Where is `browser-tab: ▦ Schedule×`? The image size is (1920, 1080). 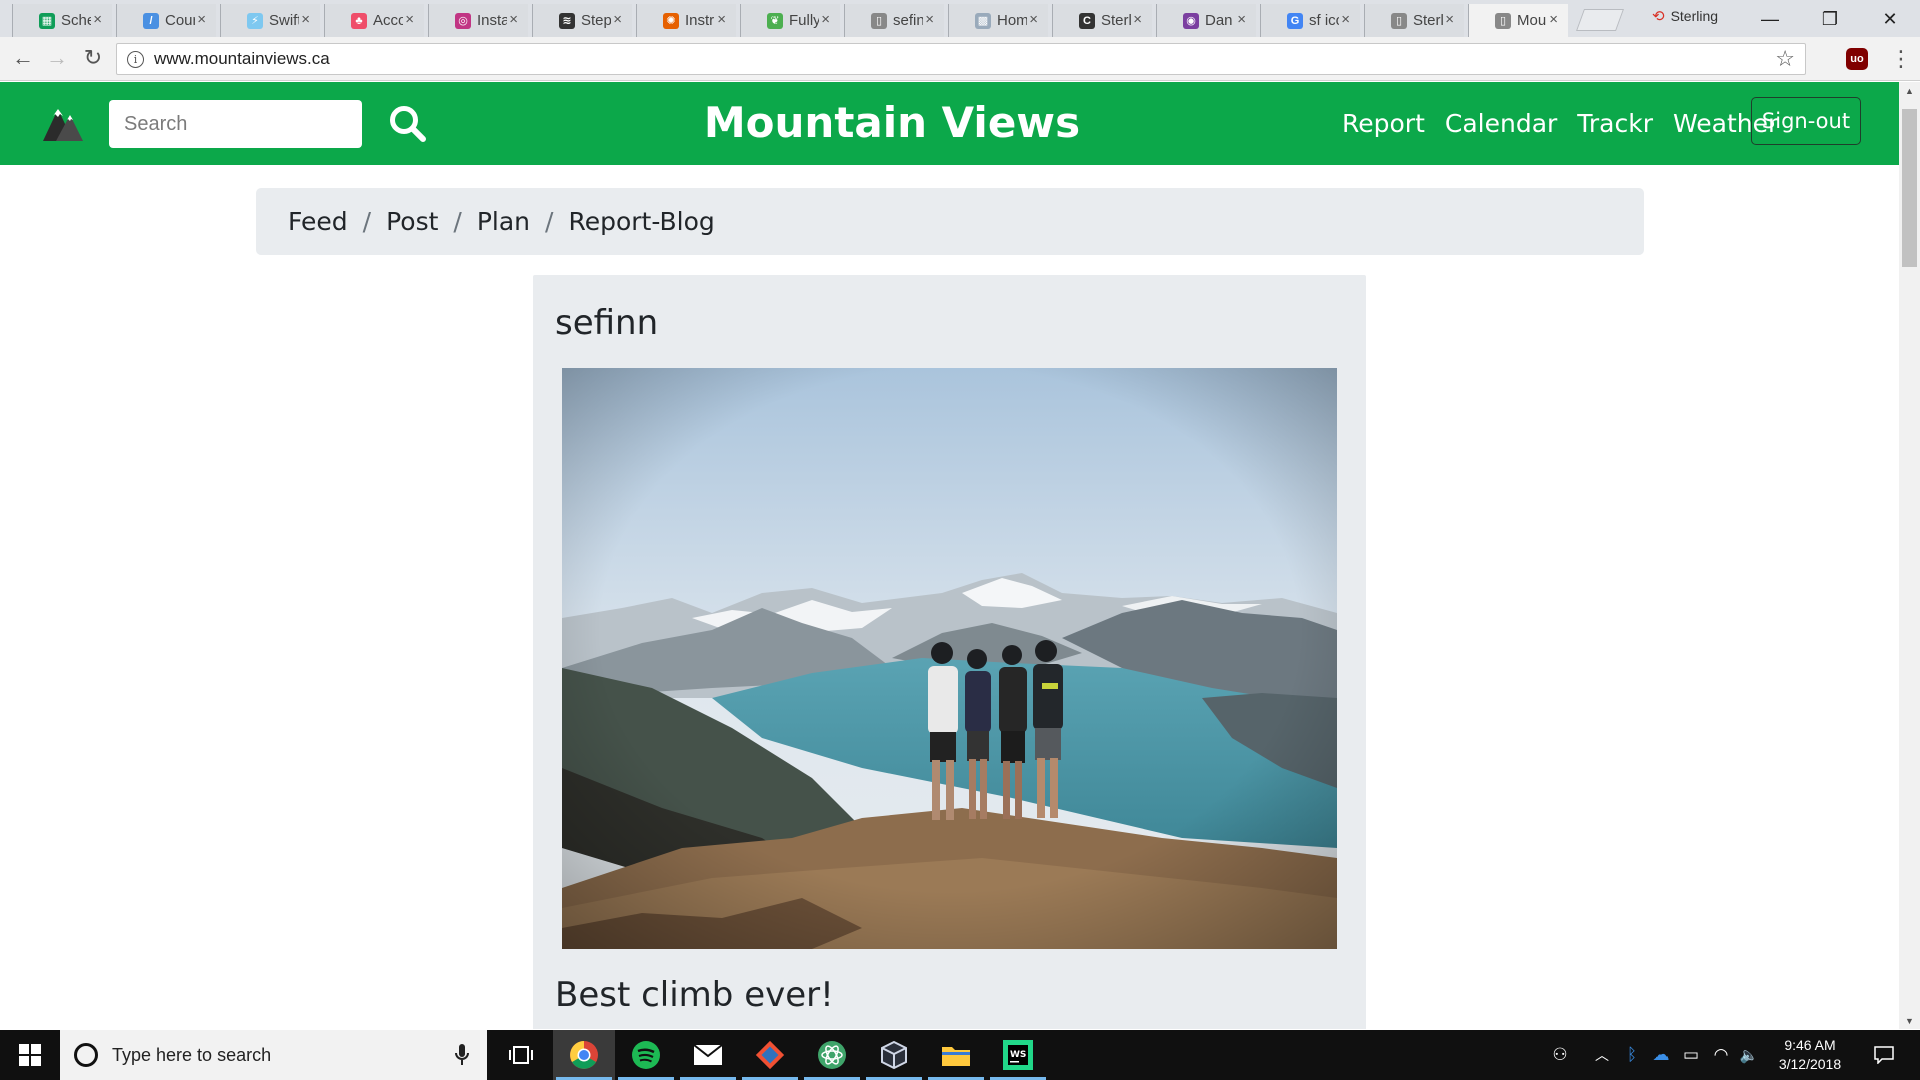 browser-tab: ▦ Schedule× is located at coordinates (62, 20).